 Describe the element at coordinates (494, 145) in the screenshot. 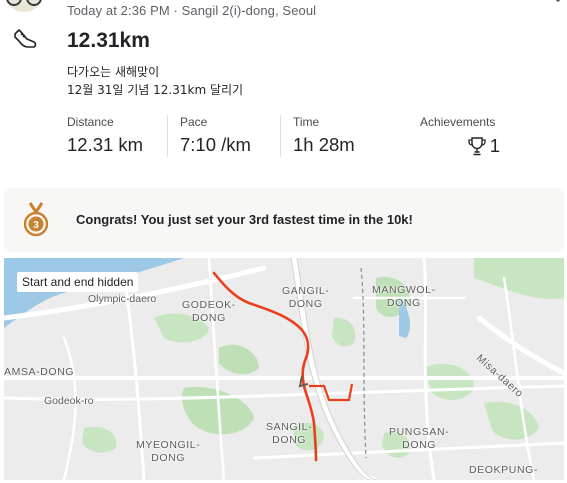

I see `achievements-value: 1` at that location.